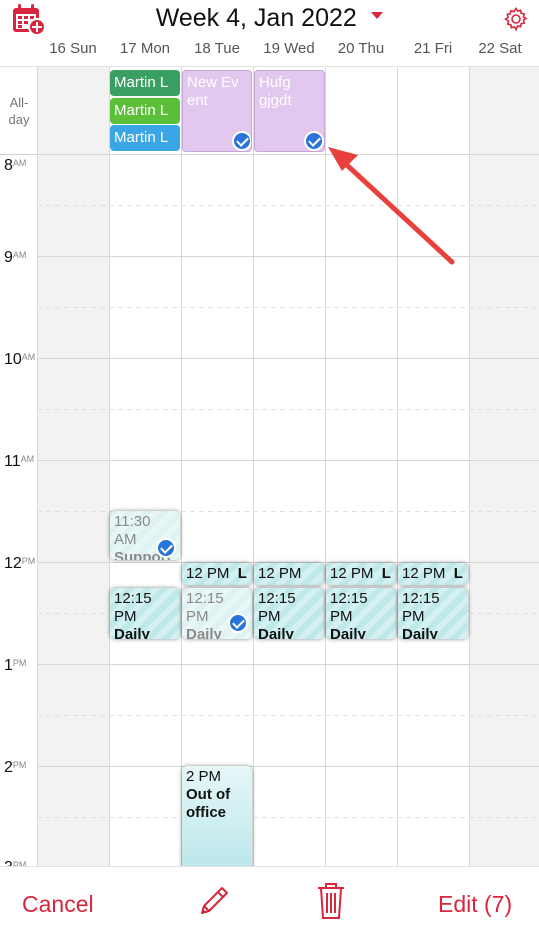  What do you see at coordinates (20, 563) in the screenshot?
I see `hour-label-12pm: 12PM` at bounding box center [20, 563].